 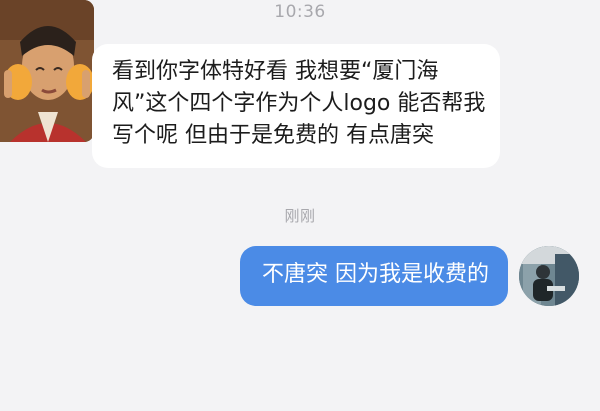 I want to click on outgoing-message-text: 不唐突 因为我是收费的, so click(x=375, y=274).